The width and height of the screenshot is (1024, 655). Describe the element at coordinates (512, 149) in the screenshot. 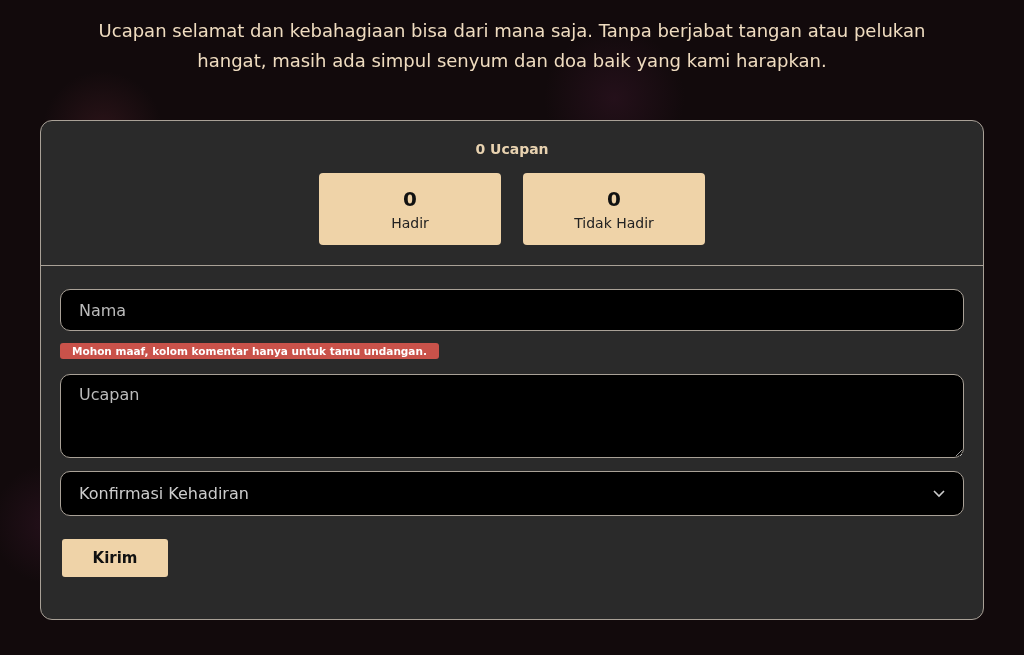

I see `wish-count: 0 Ucapan` at that location.